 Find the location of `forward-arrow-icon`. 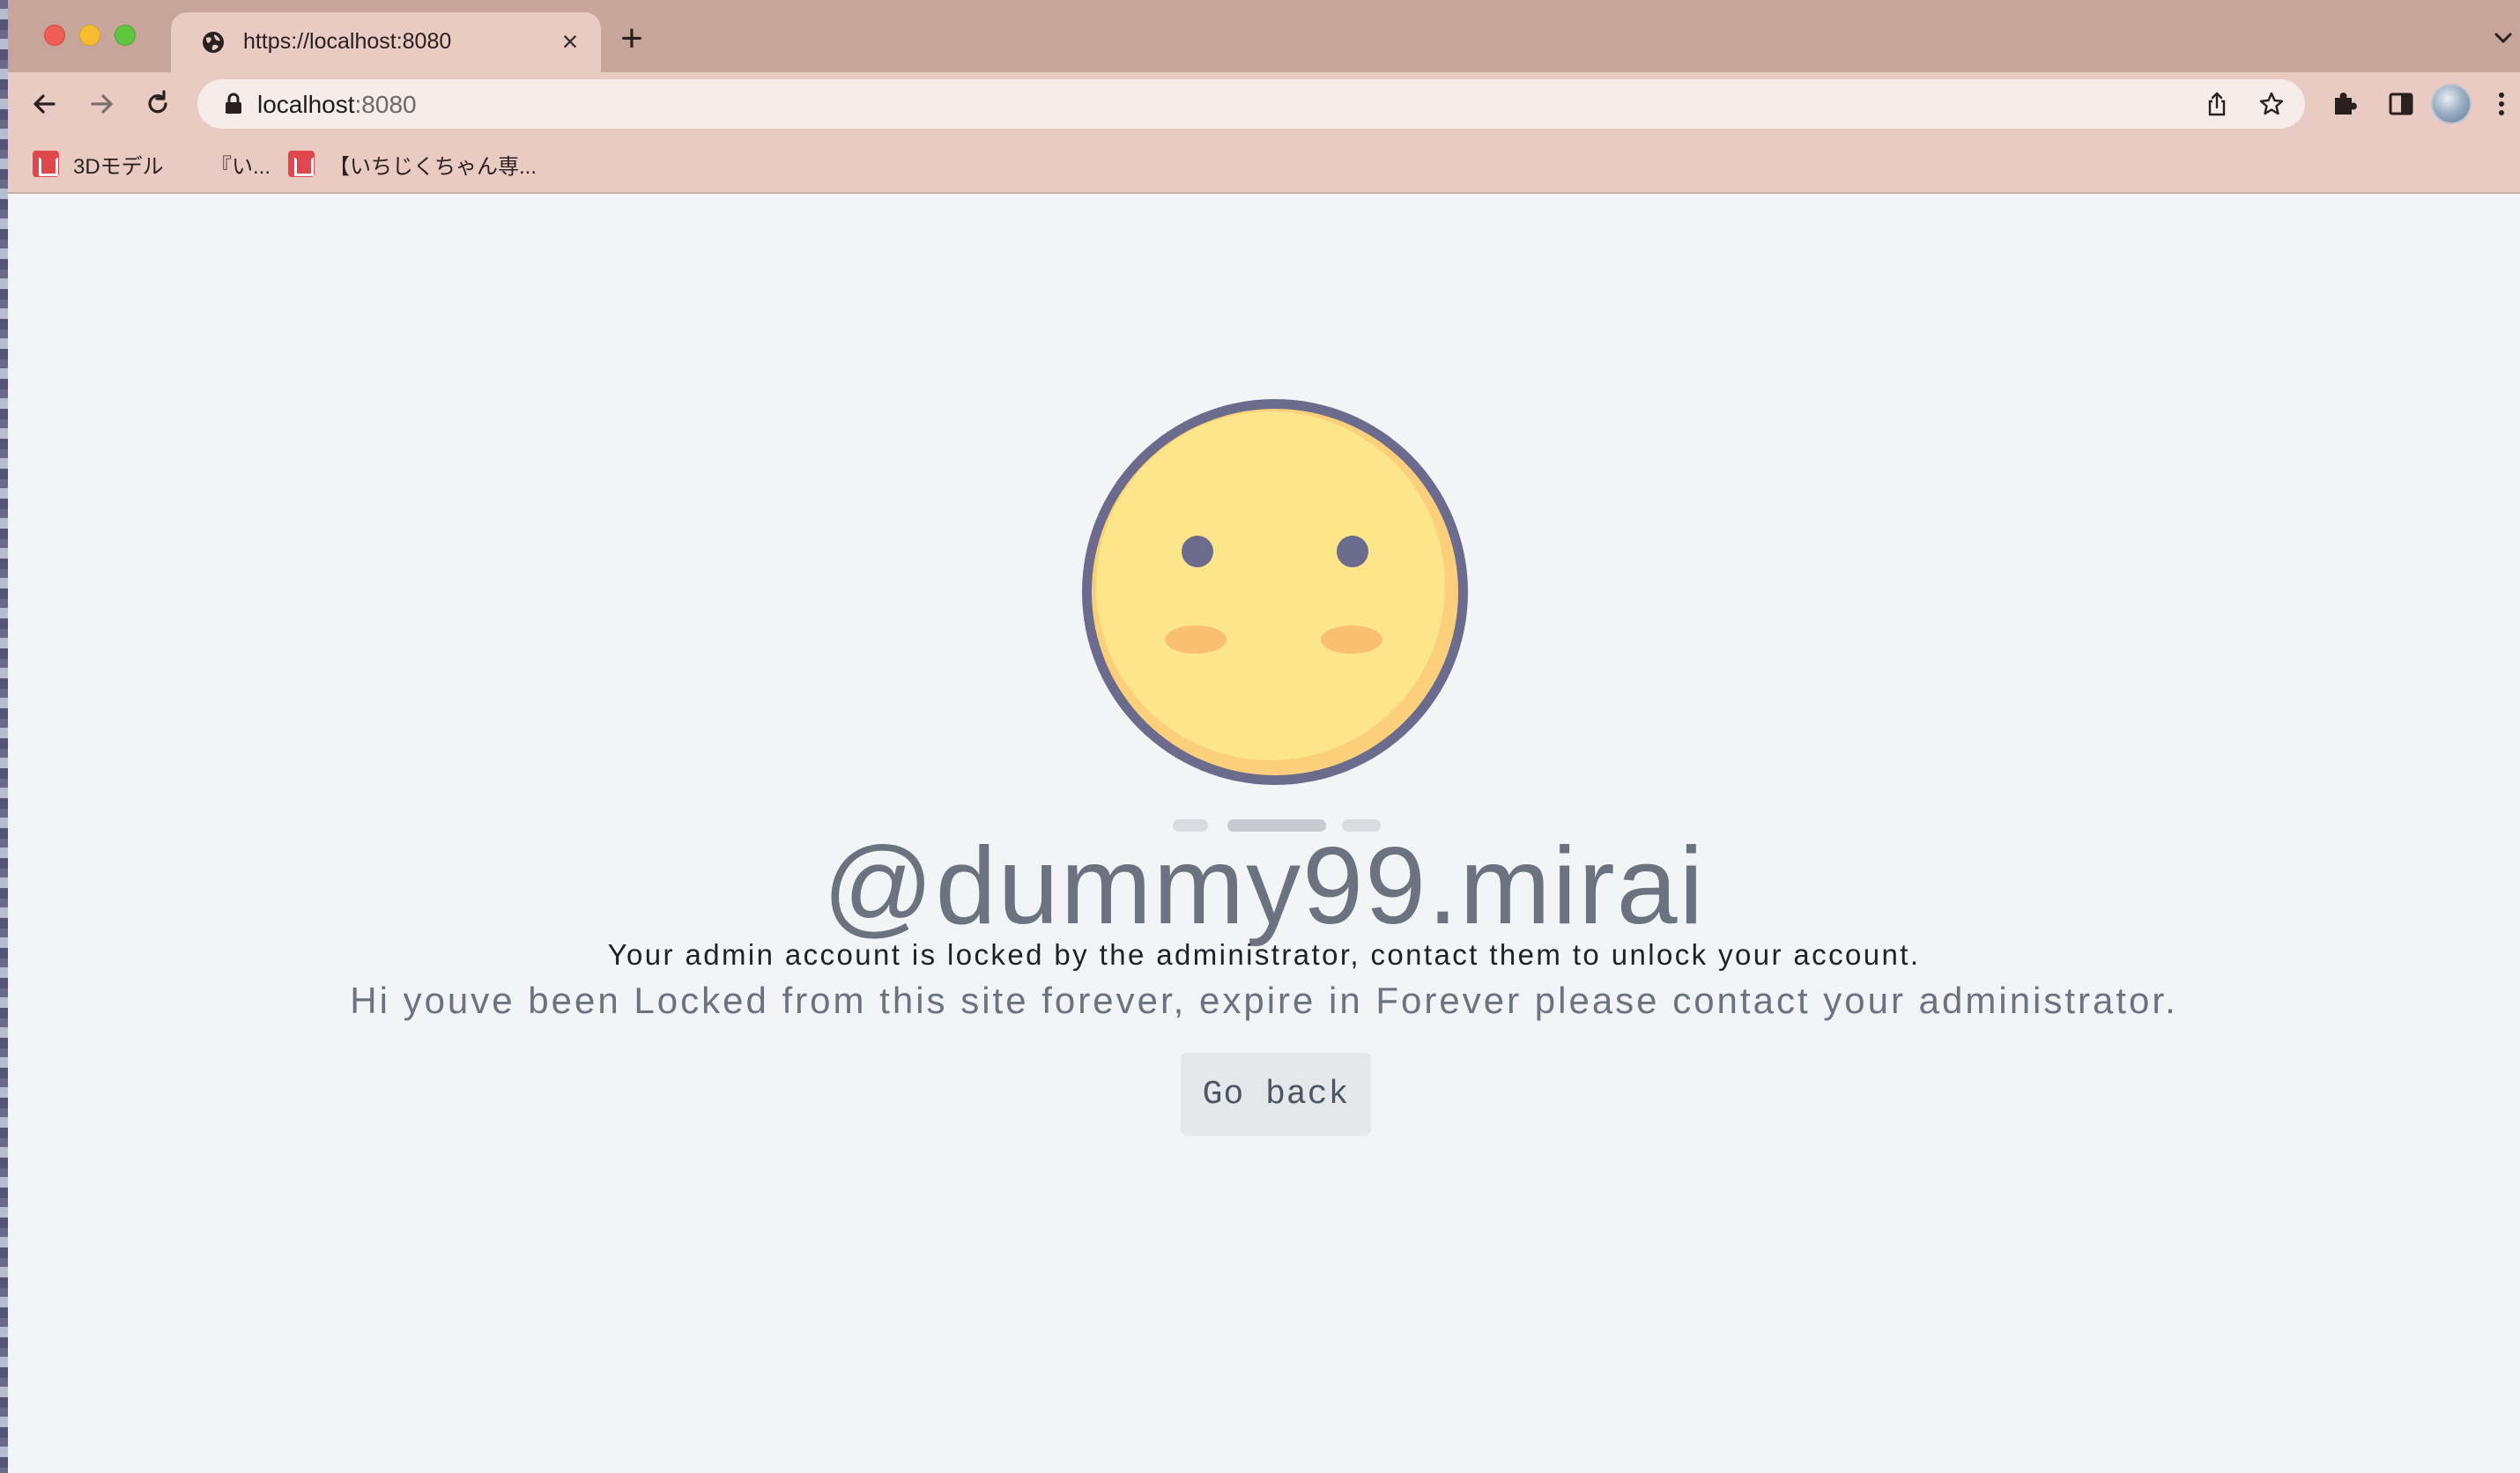

forward-arrow-icon is located at coordinates (101, 104).